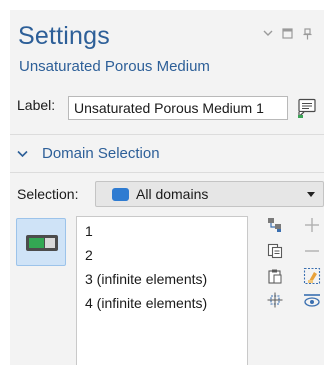 This screenshot has height=365, width=324. I want to click on edit-label-icon, so click(307, 108).